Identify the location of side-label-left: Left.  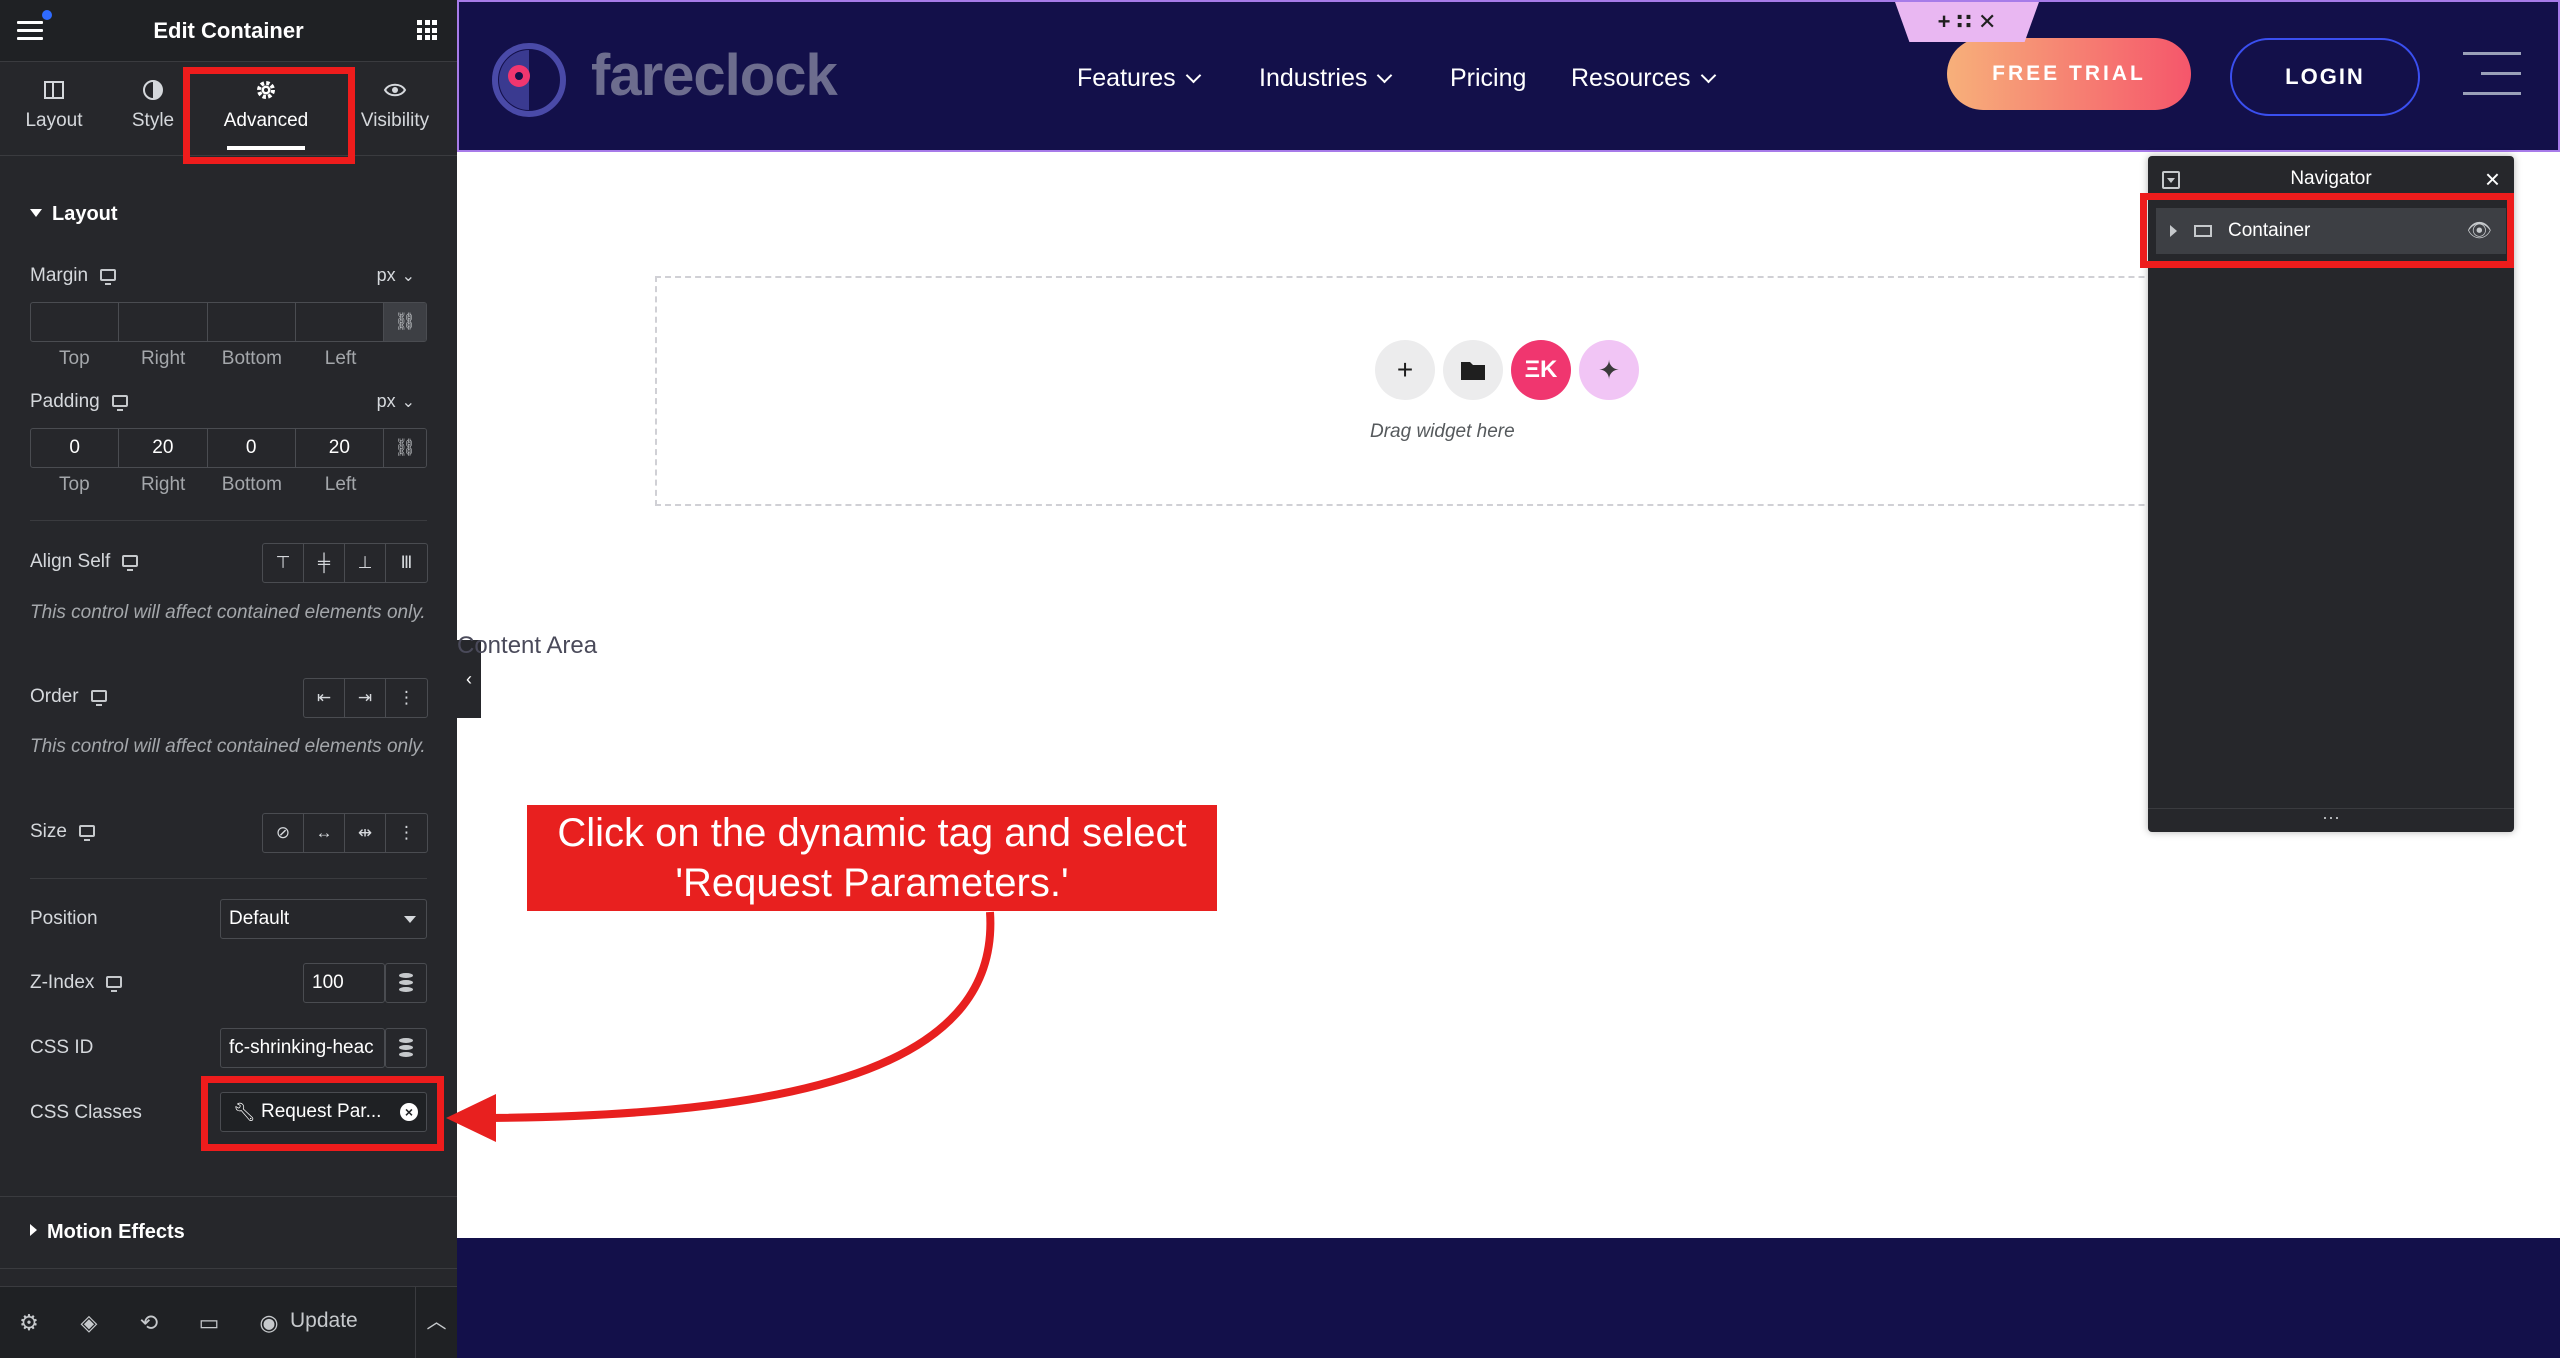
(340, 358).